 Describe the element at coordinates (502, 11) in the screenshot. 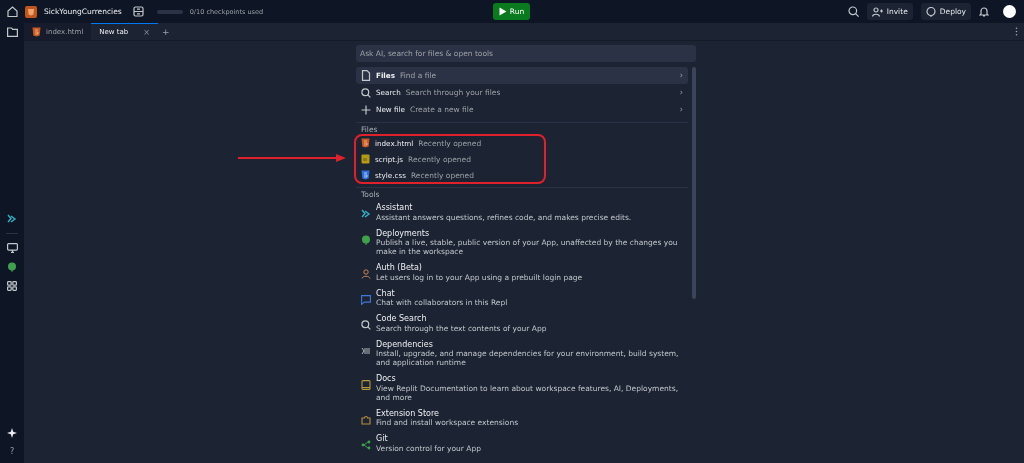

I see `play-icon` at that location.